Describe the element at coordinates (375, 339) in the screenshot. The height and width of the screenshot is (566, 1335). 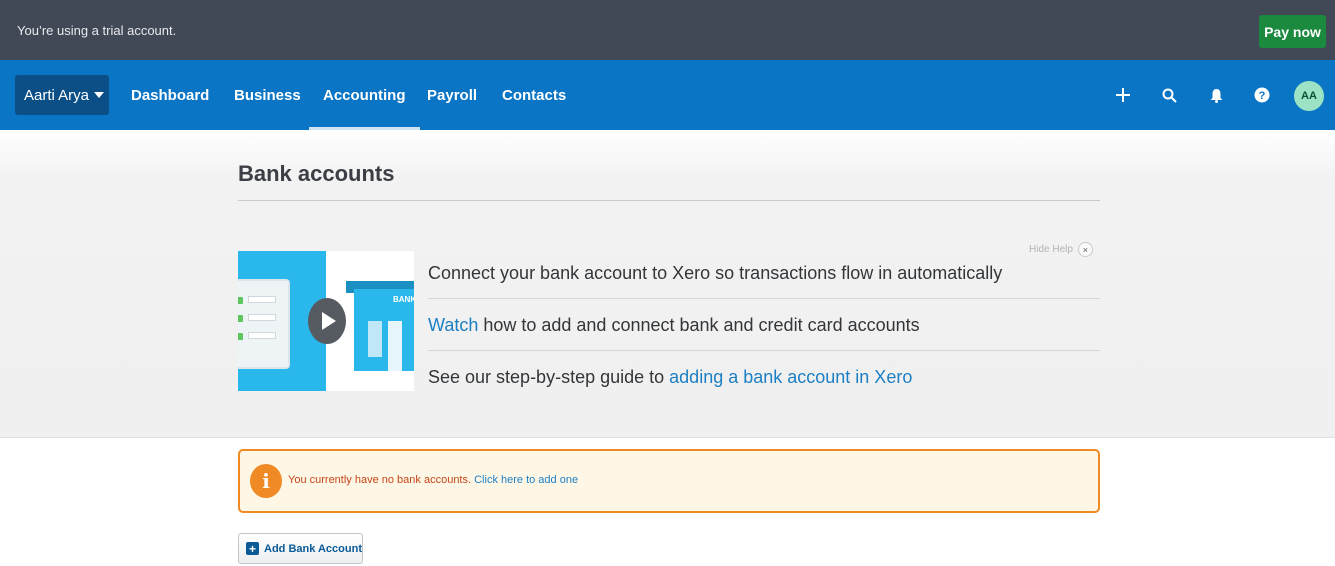
I see `bank-door` at that location.